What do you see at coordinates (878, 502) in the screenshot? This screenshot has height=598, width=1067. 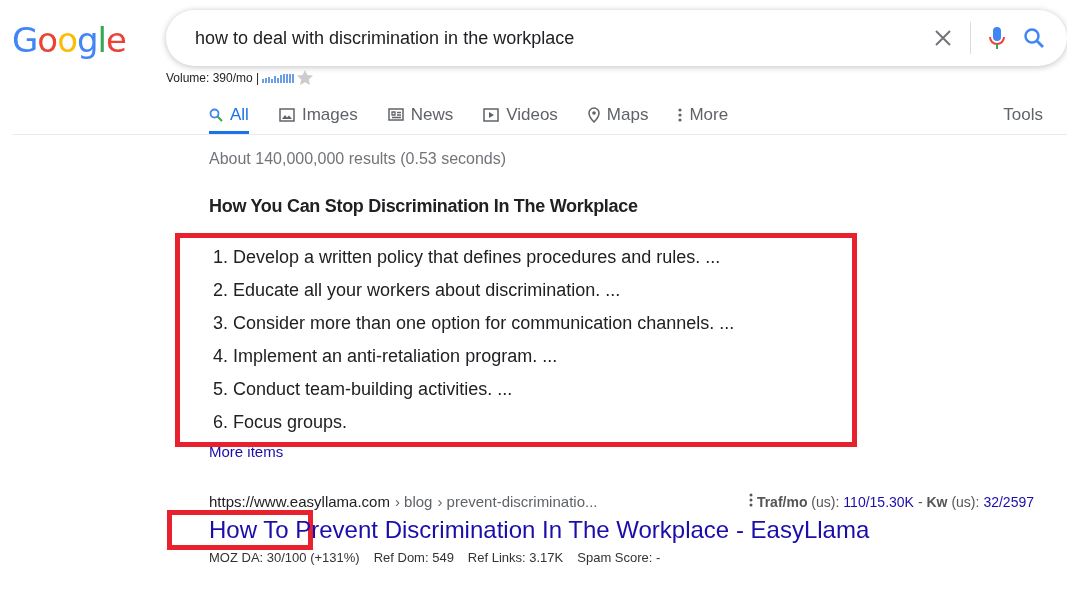 I see `metric-value: 110/15.30K` at bounding box center [878, 502].